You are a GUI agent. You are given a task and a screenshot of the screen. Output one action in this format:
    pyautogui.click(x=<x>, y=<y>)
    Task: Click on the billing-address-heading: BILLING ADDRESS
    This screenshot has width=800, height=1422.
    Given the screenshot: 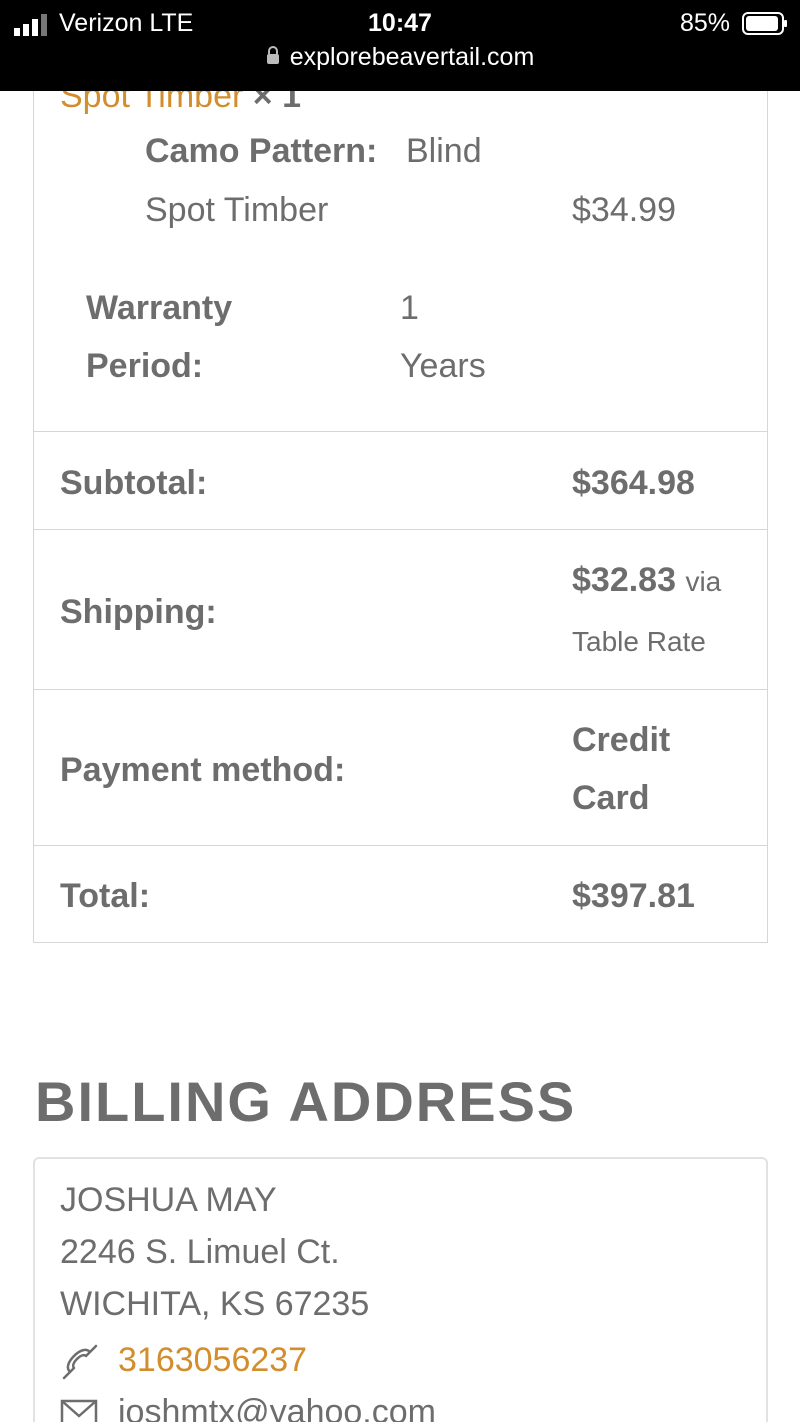 What is the action you would take?
    pyautogui.click(x=306, y=1101)
    